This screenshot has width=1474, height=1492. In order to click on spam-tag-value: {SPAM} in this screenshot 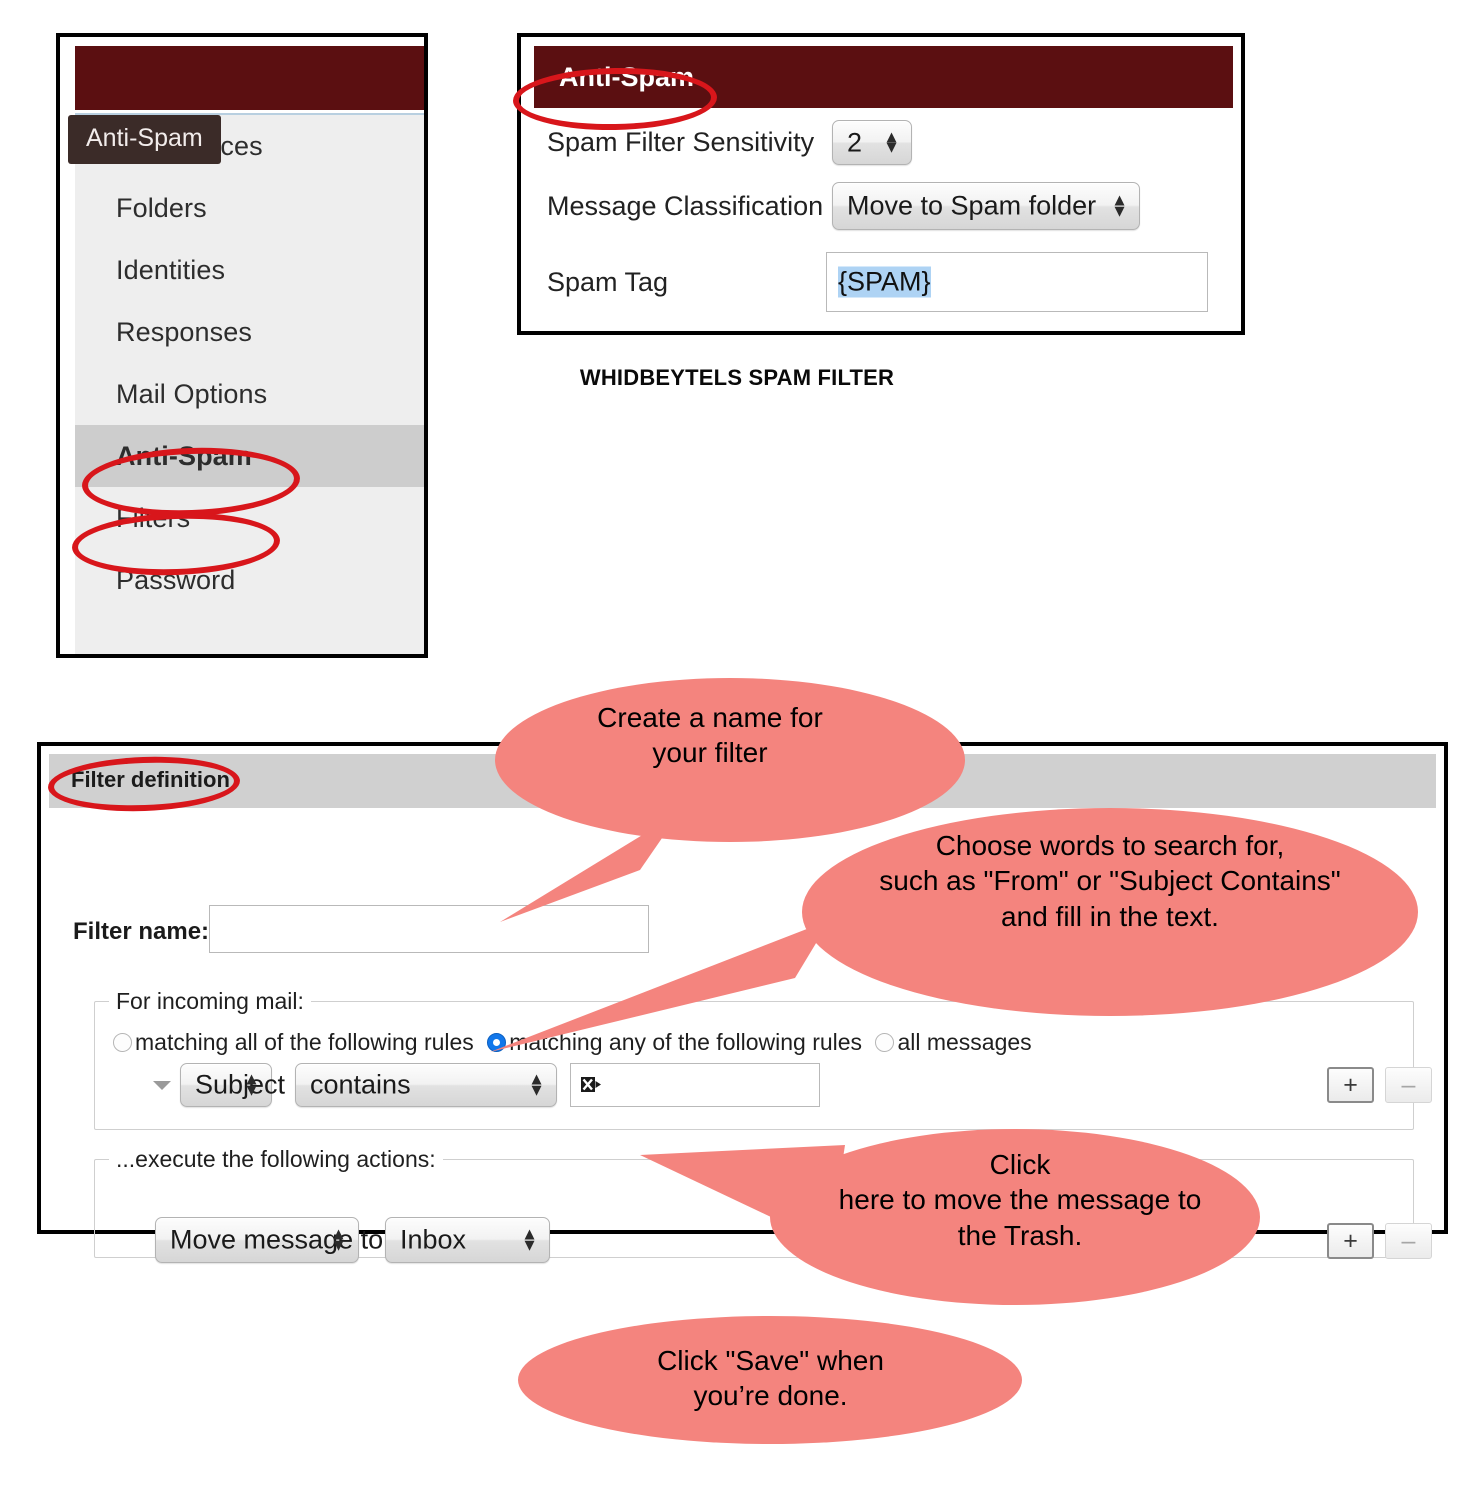, I will do `click(884, 282)`.